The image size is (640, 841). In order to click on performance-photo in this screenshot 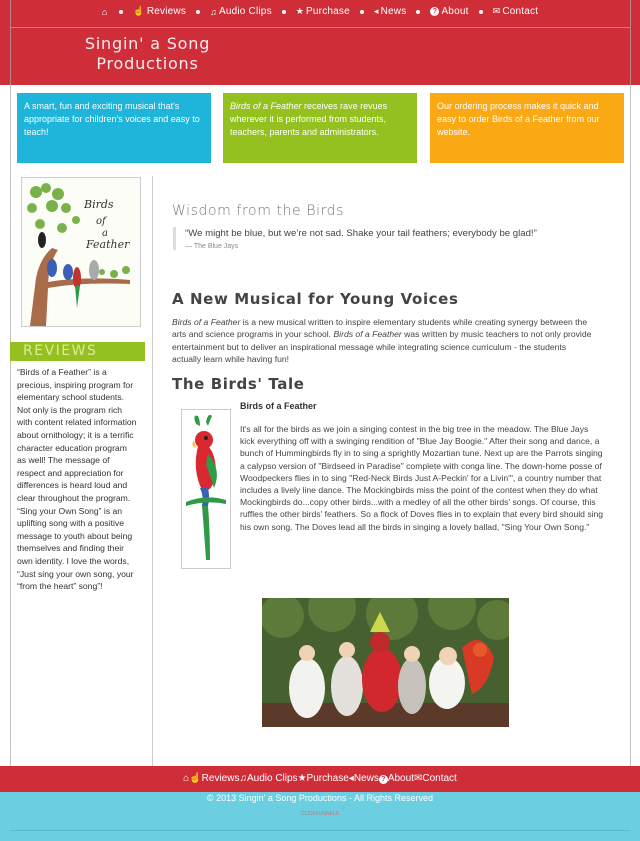, I will do `click(385, 662)`.